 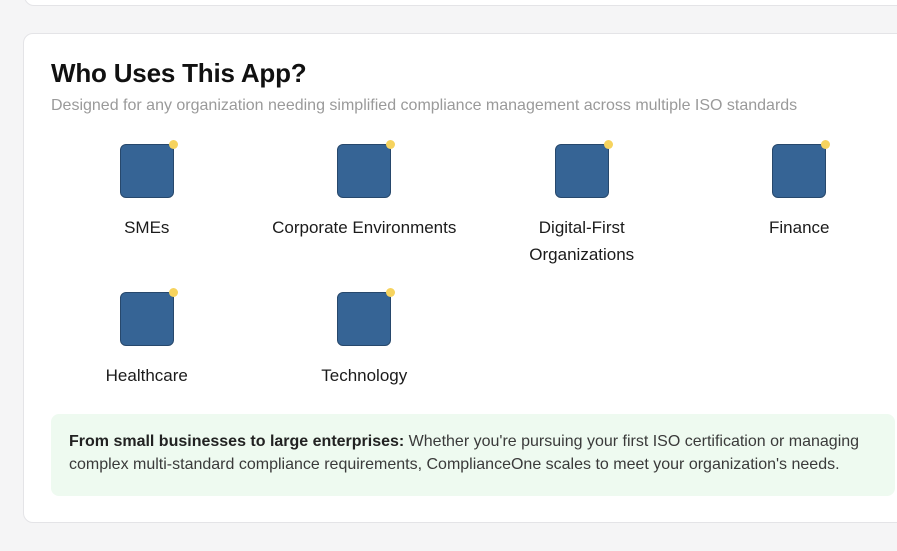 What do you see at coordinates (460, 3) in the screenshot?
I see `previous-section-card` at bounding box center [460, 3].